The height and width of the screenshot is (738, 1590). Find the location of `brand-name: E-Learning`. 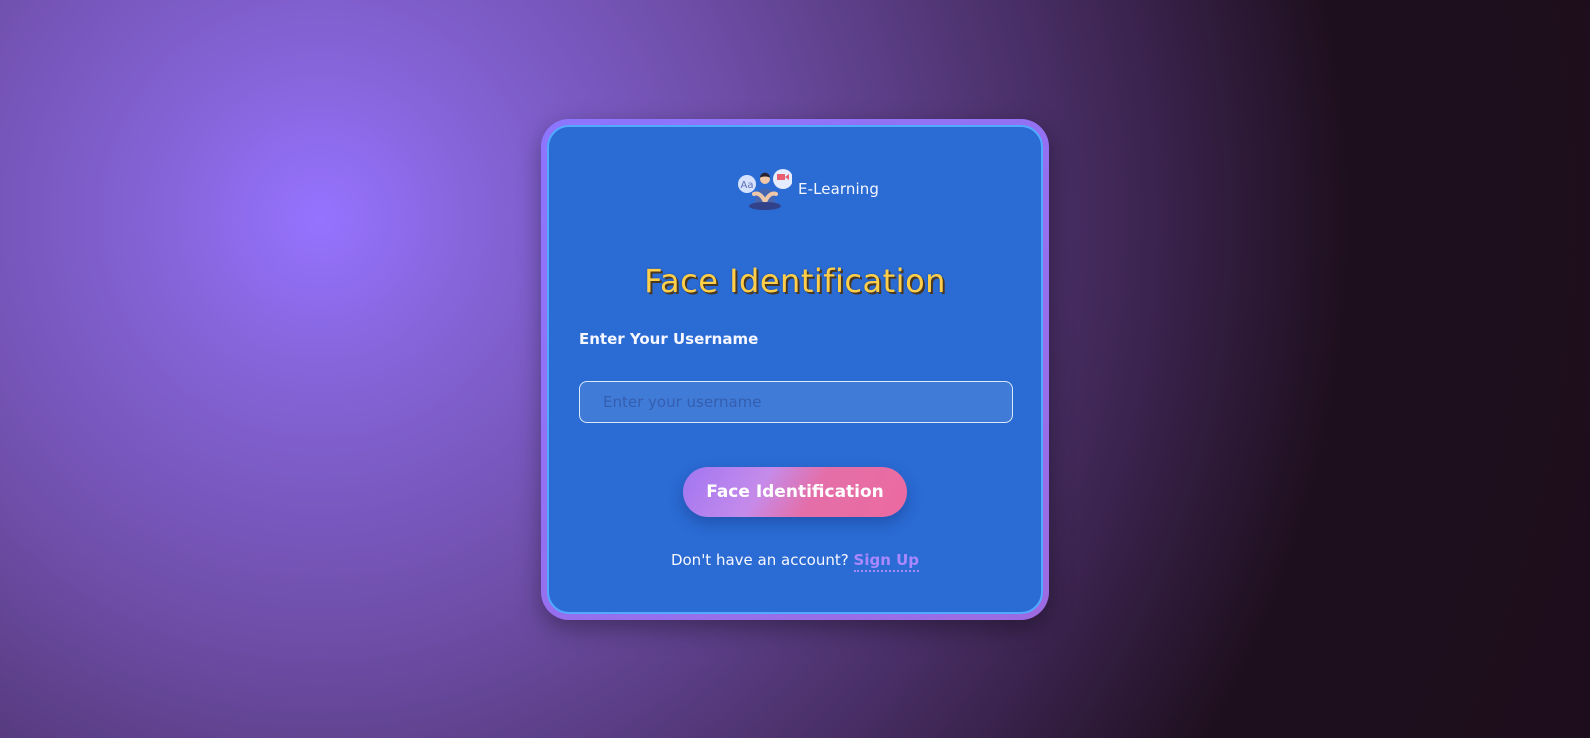

brand-name: E-Learning is located at coordinates (839, 188).